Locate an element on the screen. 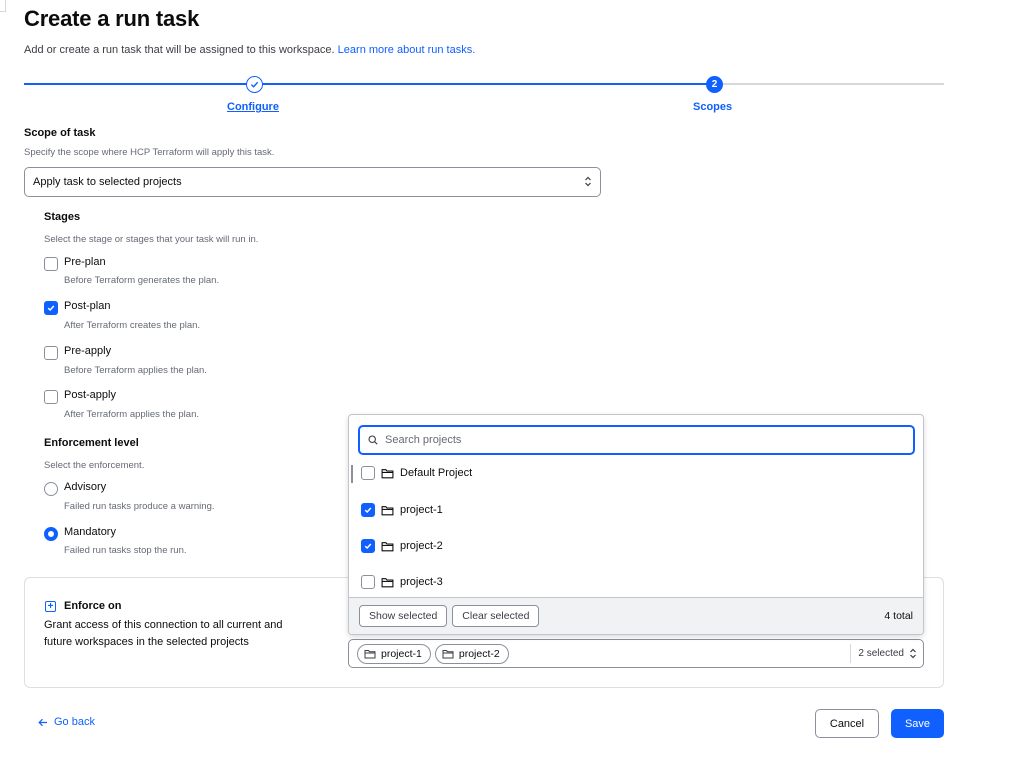  page-title: Create a run task is located at coordinates (112, 18).